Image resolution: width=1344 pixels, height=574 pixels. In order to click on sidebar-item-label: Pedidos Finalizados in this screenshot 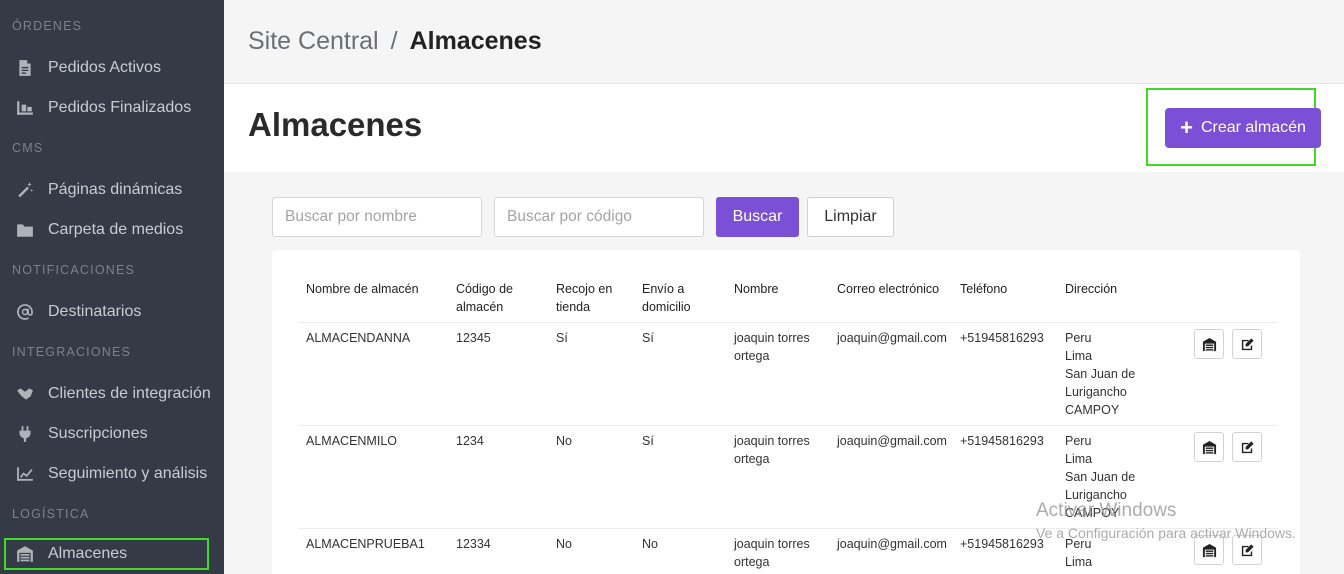, I will do `click(120, 107)`.